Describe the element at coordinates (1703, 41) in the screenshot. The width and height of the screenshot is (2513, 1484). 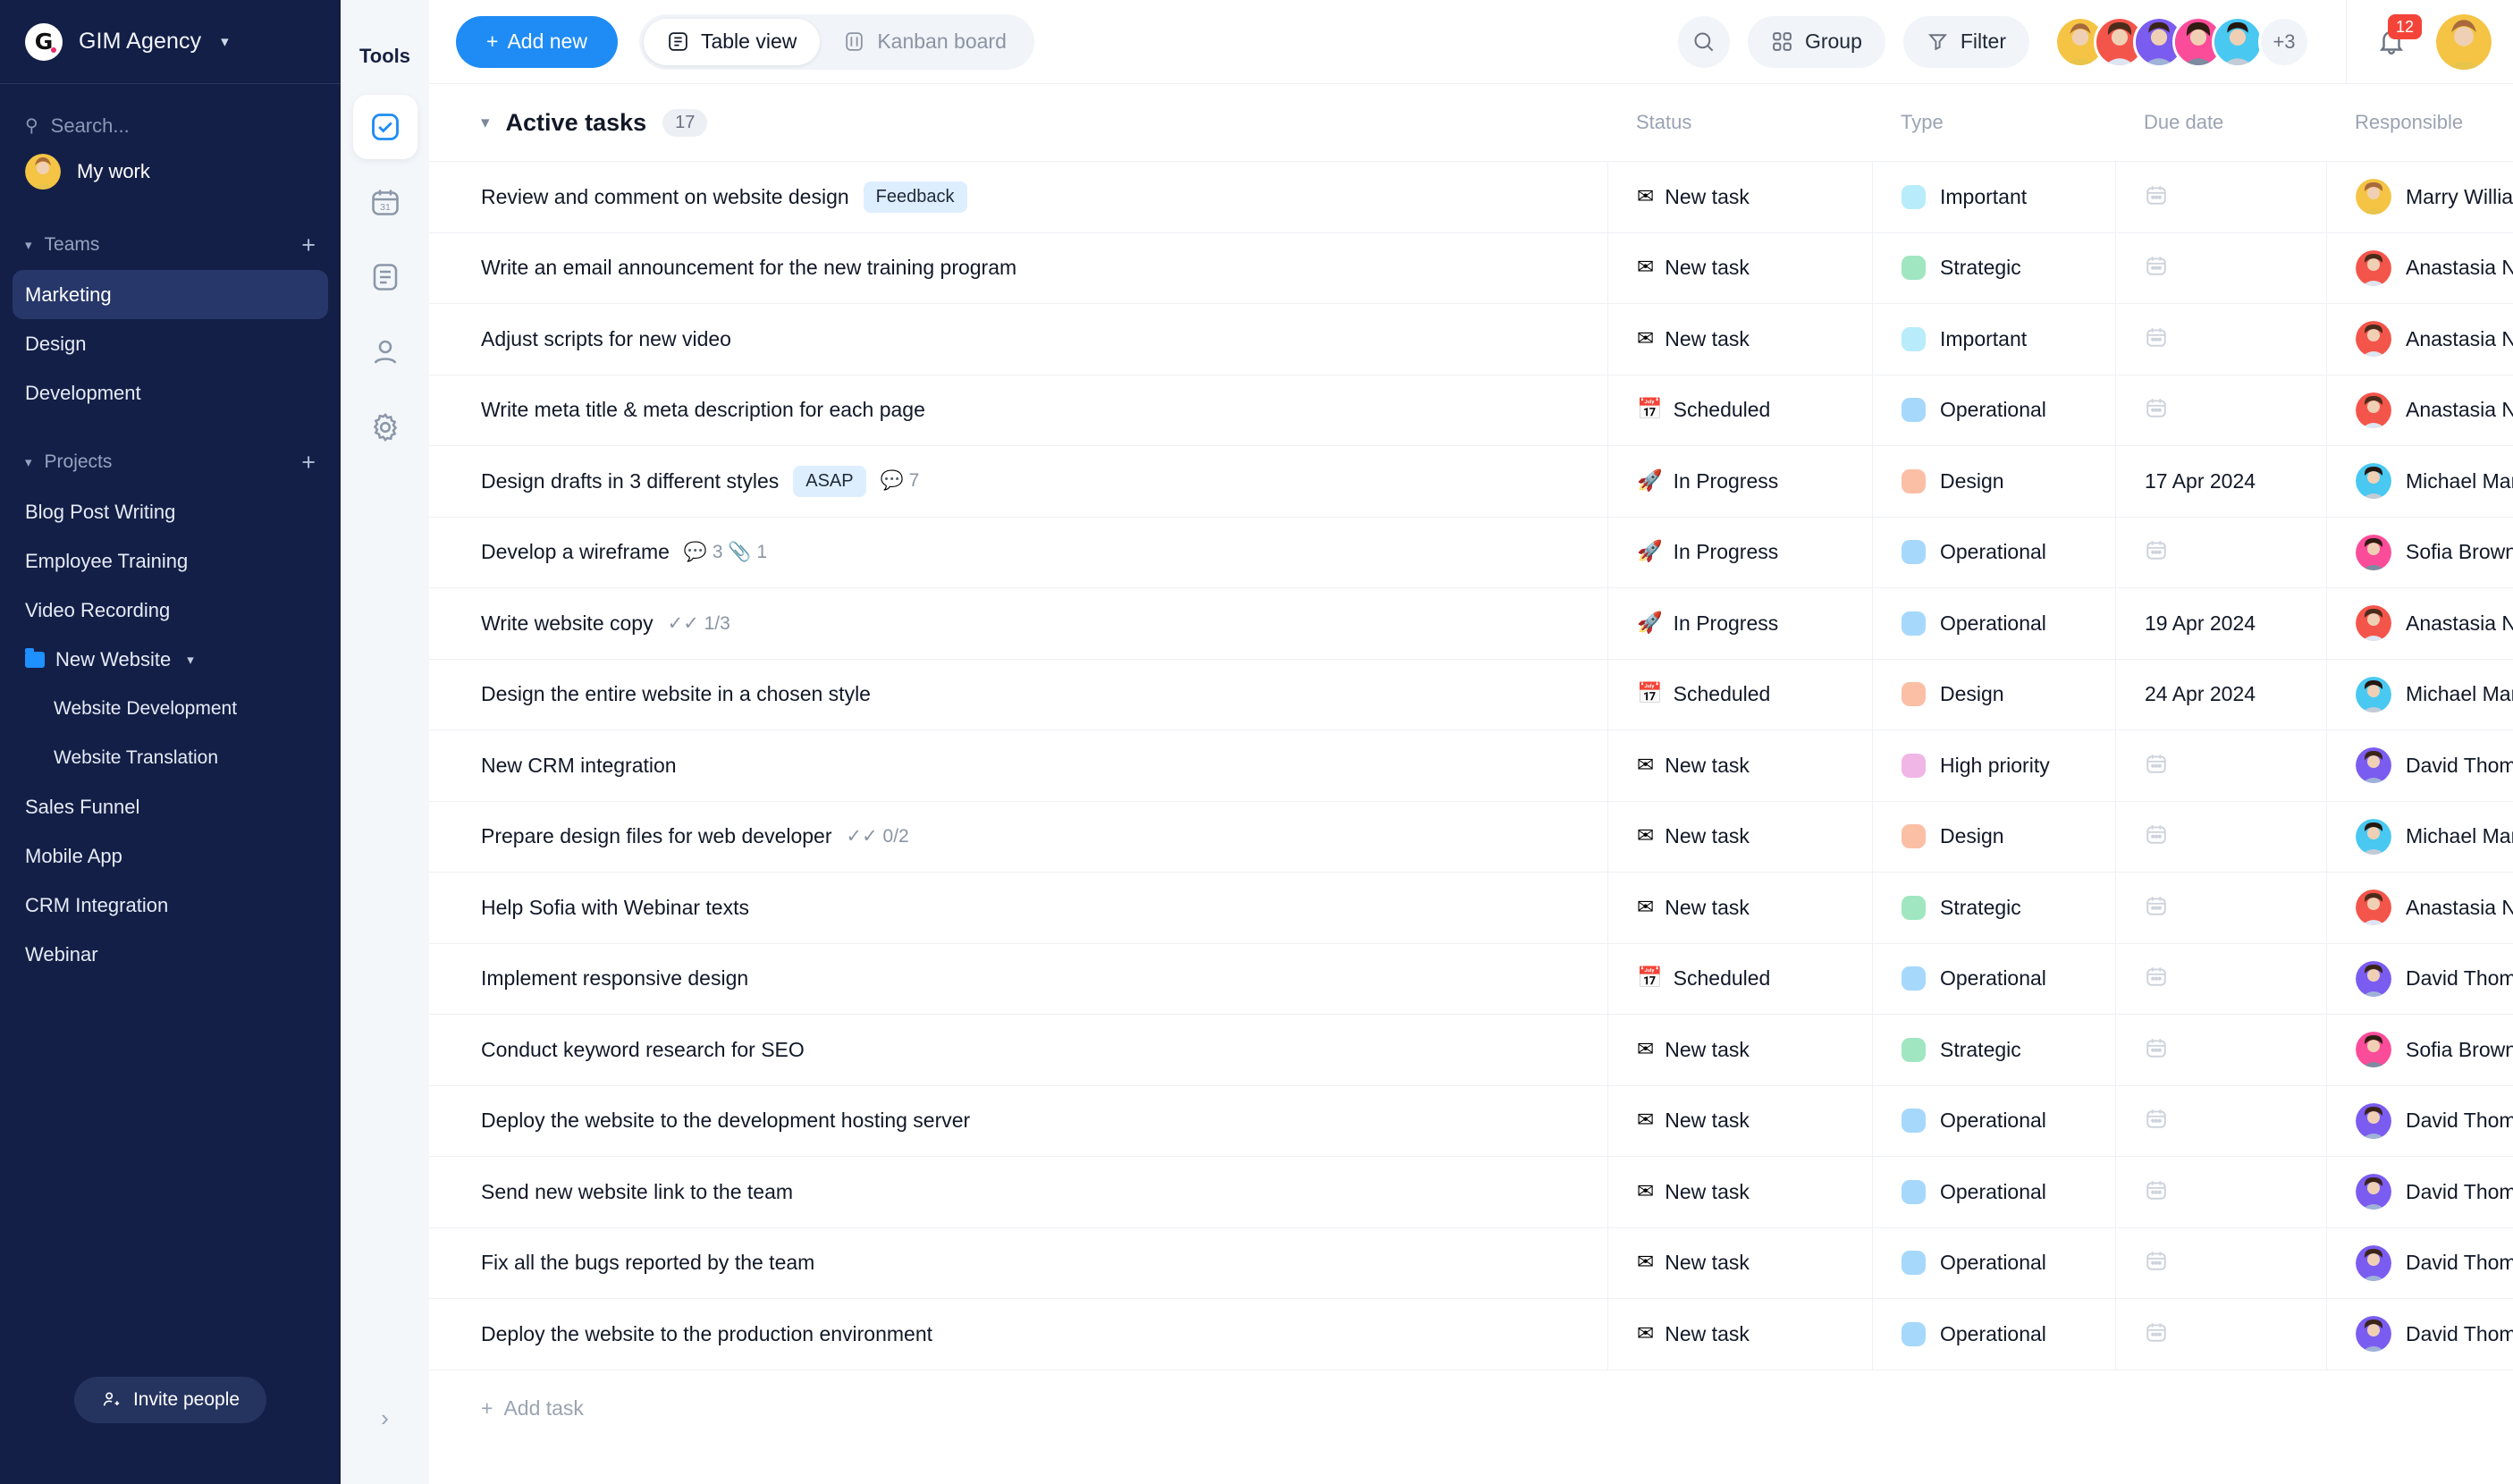
I see `search-button` at that location.